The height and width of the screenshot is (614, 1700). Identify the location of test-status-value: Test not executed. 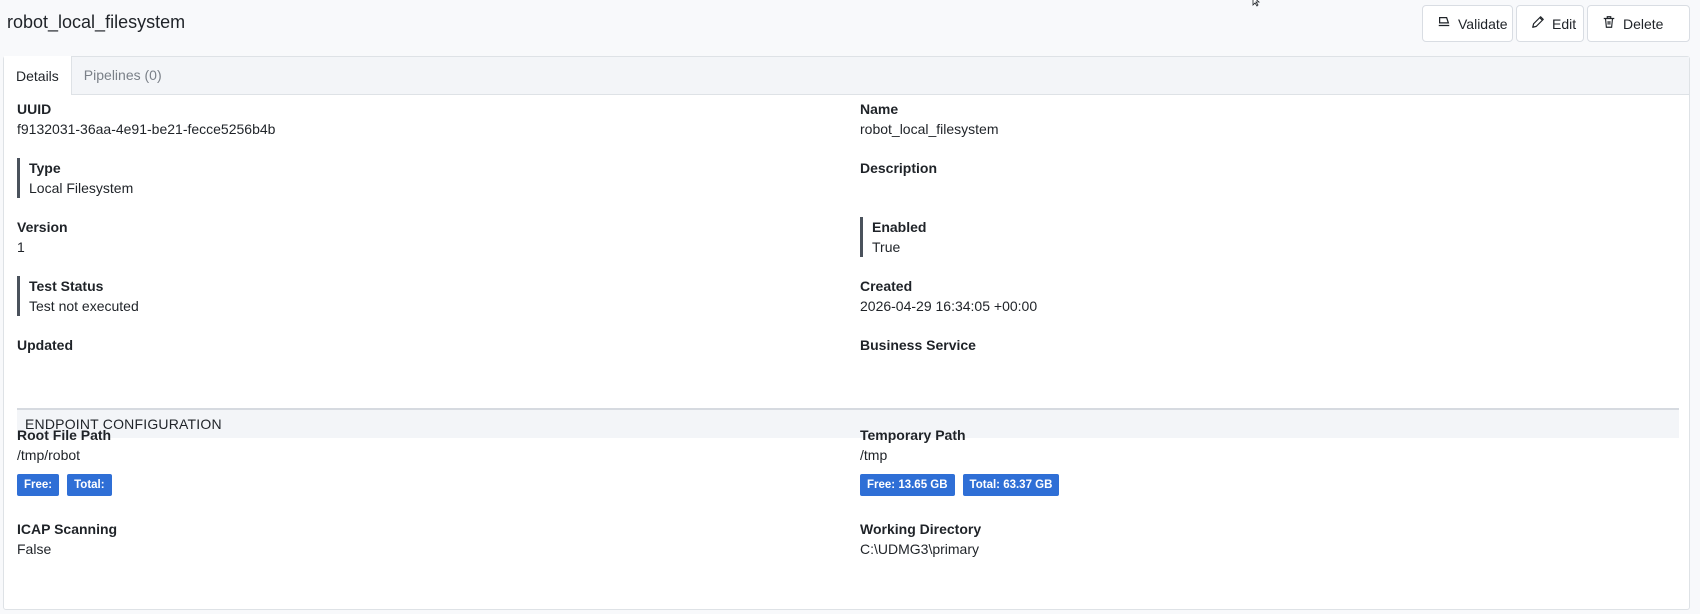
(84, 306).